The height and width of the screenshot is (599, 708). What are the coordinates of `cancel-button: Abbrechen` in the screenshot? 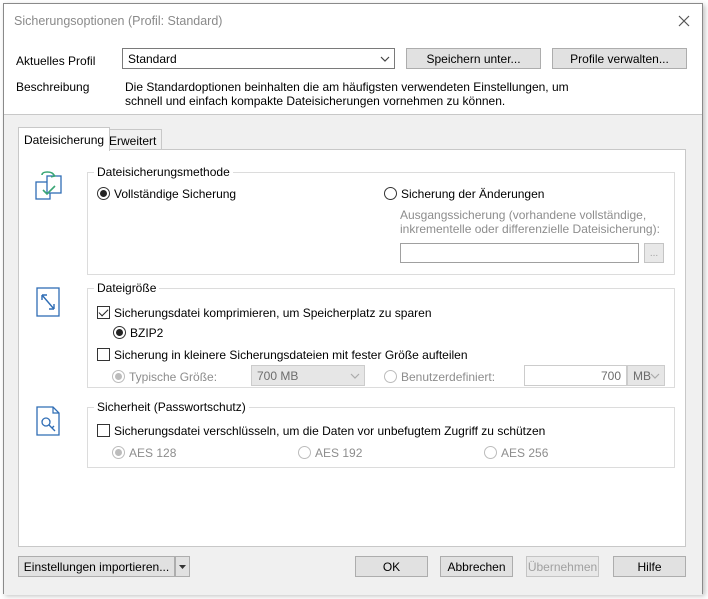 It's located at (476, 566).